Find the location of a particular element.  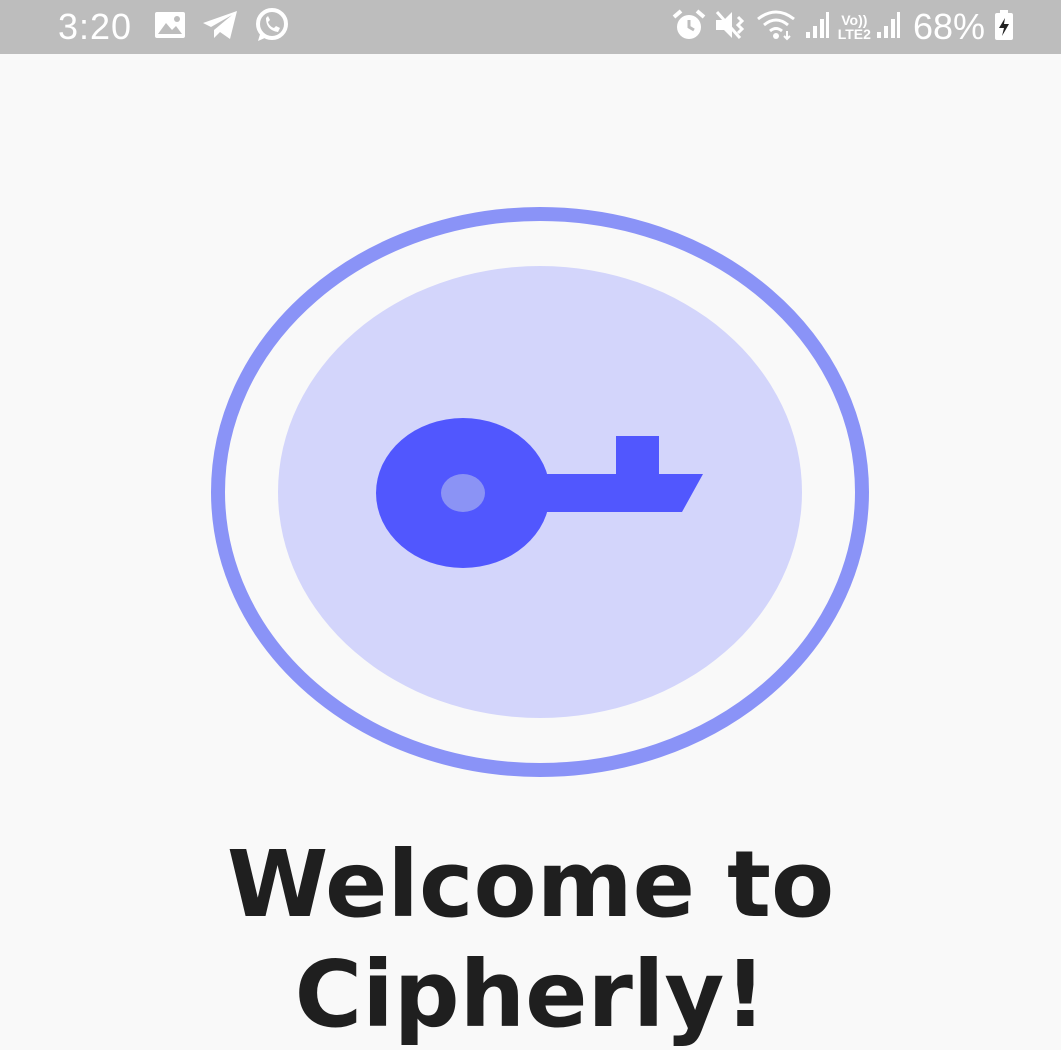

lte-label: Vo)) LTE2 is located at coordinates (854, 27).